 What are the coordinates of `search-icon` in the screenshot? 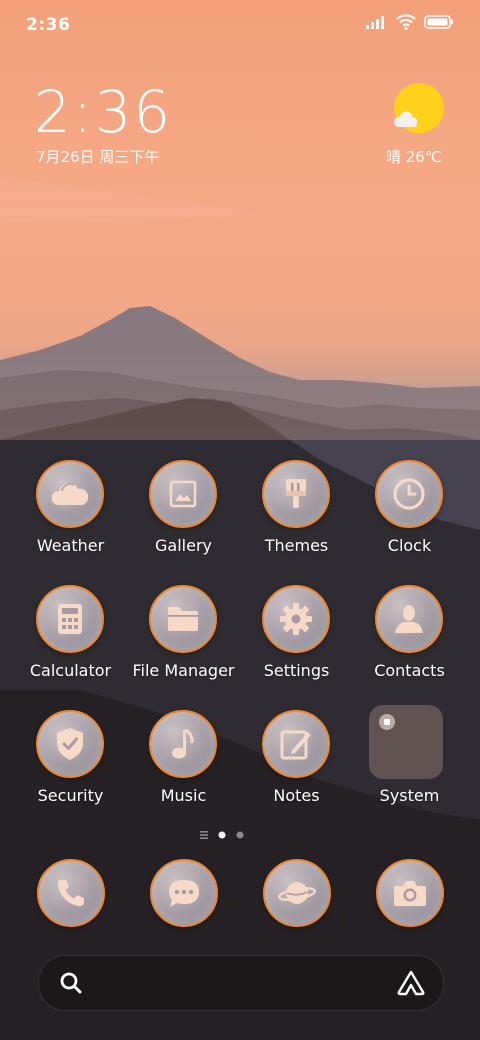 It's located at (71, 983).